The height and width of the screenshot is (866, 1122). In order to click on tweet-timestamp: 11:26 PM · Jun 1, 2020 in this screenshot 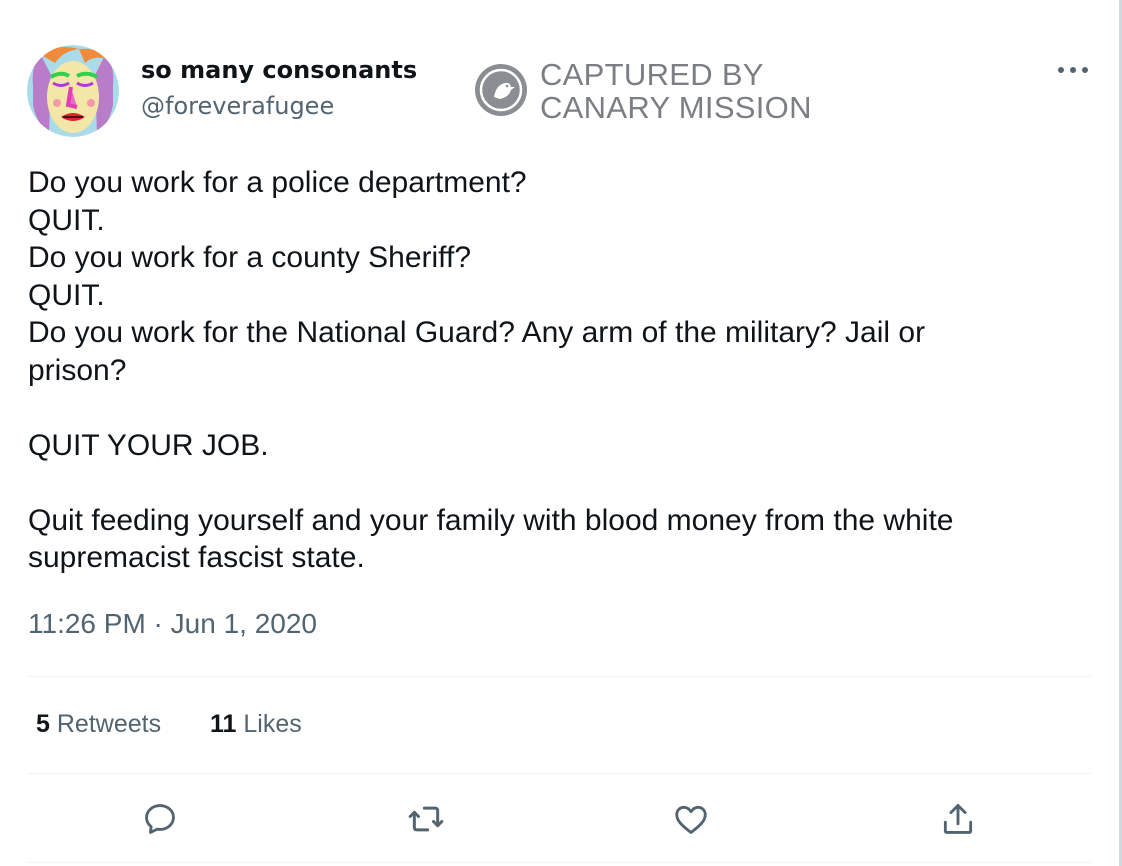, I will do `click(172, 624)`.